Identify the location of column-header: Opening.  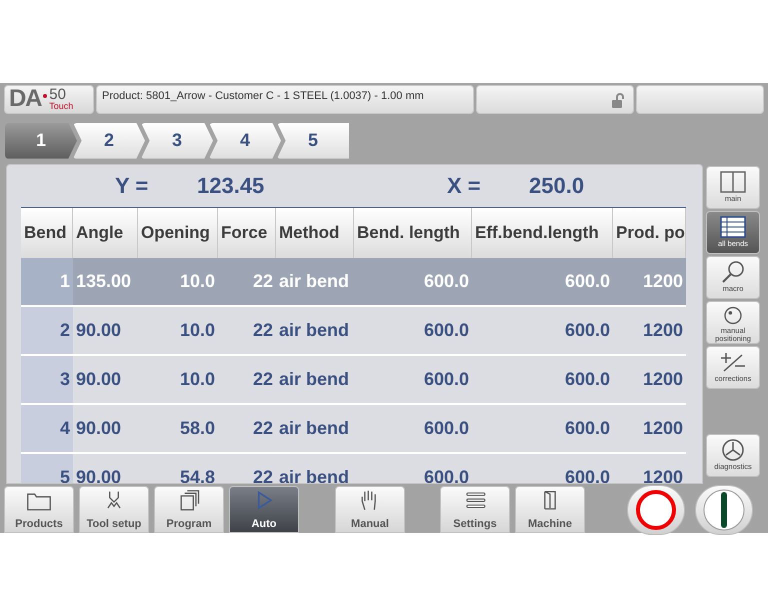
(178, 233).